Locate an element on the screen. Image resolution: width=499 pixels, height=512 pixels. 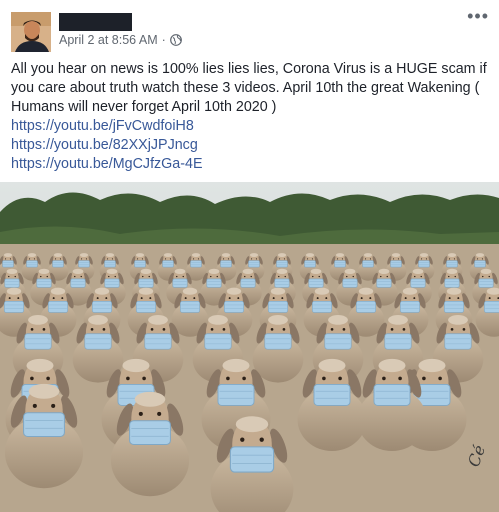
video-link-2: https://youtu.be/82XXjJPJncg is located at coordinates (251, 145).